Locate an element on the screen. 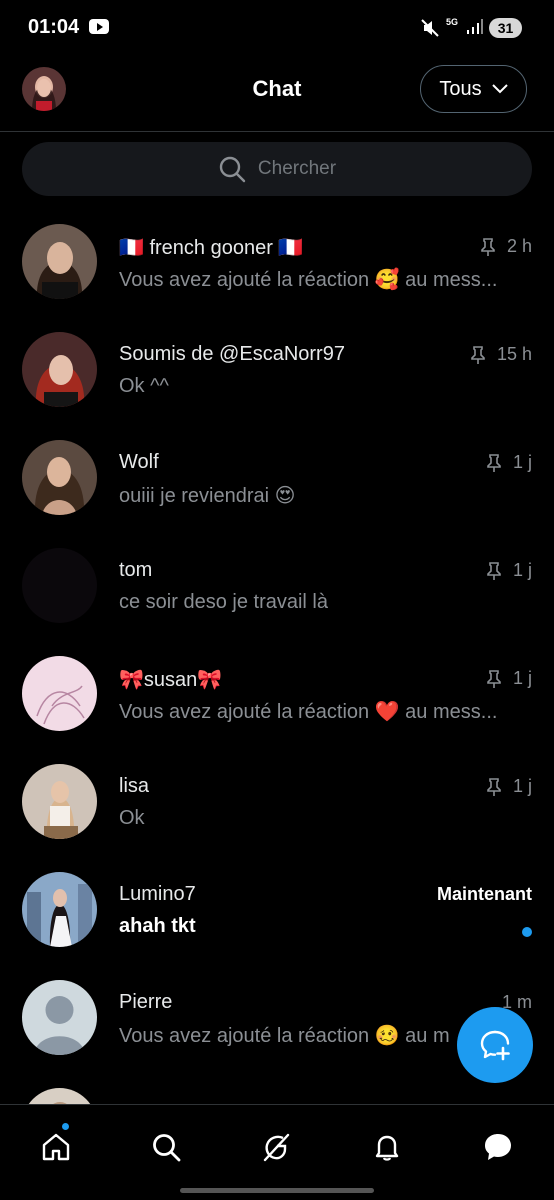  nav-messages is located at coordinates (498, 1147).